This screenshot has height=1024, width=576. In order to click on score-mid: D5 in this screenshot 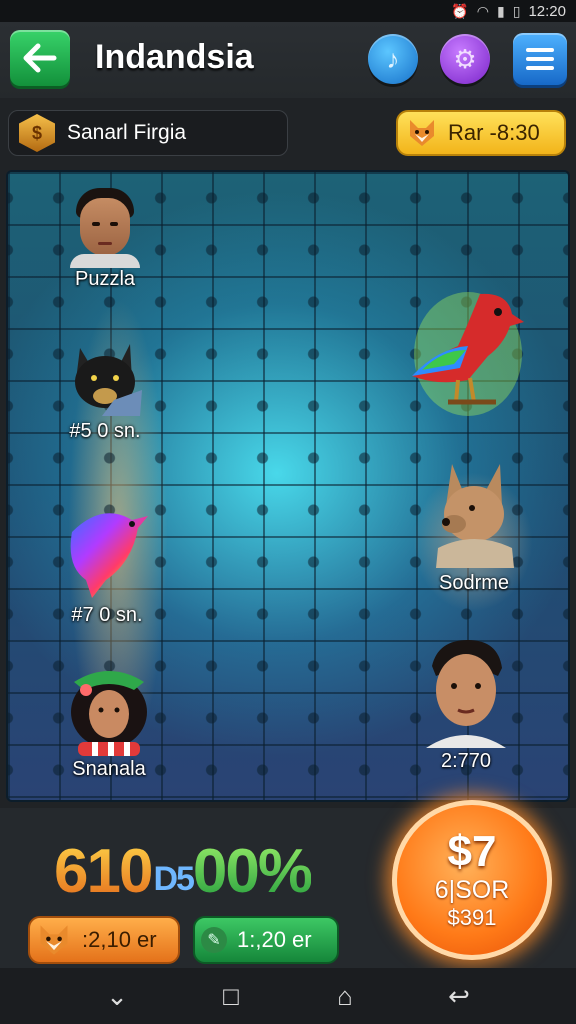, I will do `click(173, 879)`.